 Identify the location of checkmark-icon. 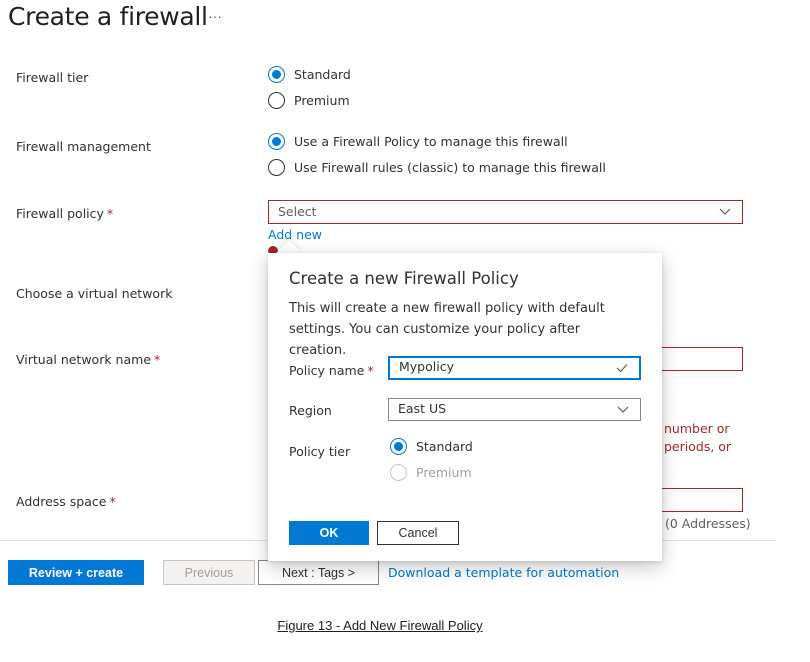
(622, 368).